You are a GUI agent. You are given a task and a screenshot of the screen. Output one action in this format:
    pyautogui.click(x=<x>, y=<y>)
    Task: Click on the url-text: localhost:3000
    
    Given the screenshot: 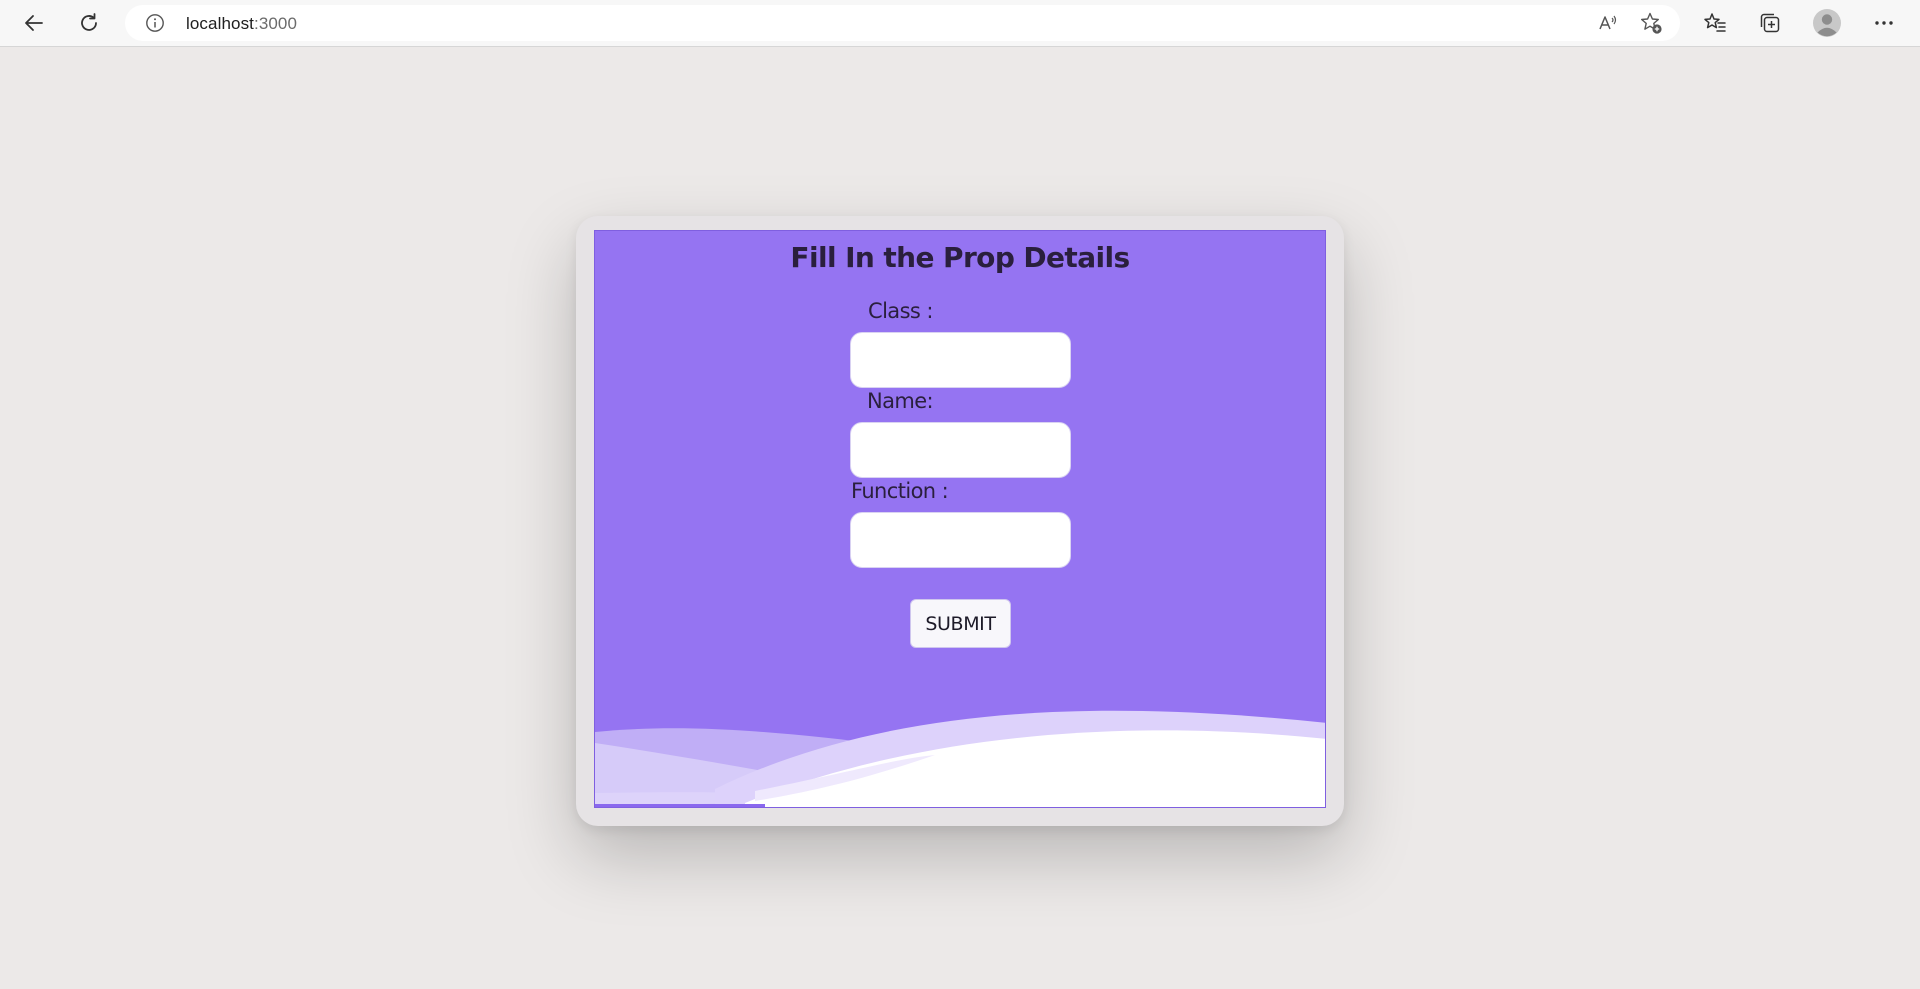 What is the action you would take?
    pyautogui.click(x=241, y=24)
    